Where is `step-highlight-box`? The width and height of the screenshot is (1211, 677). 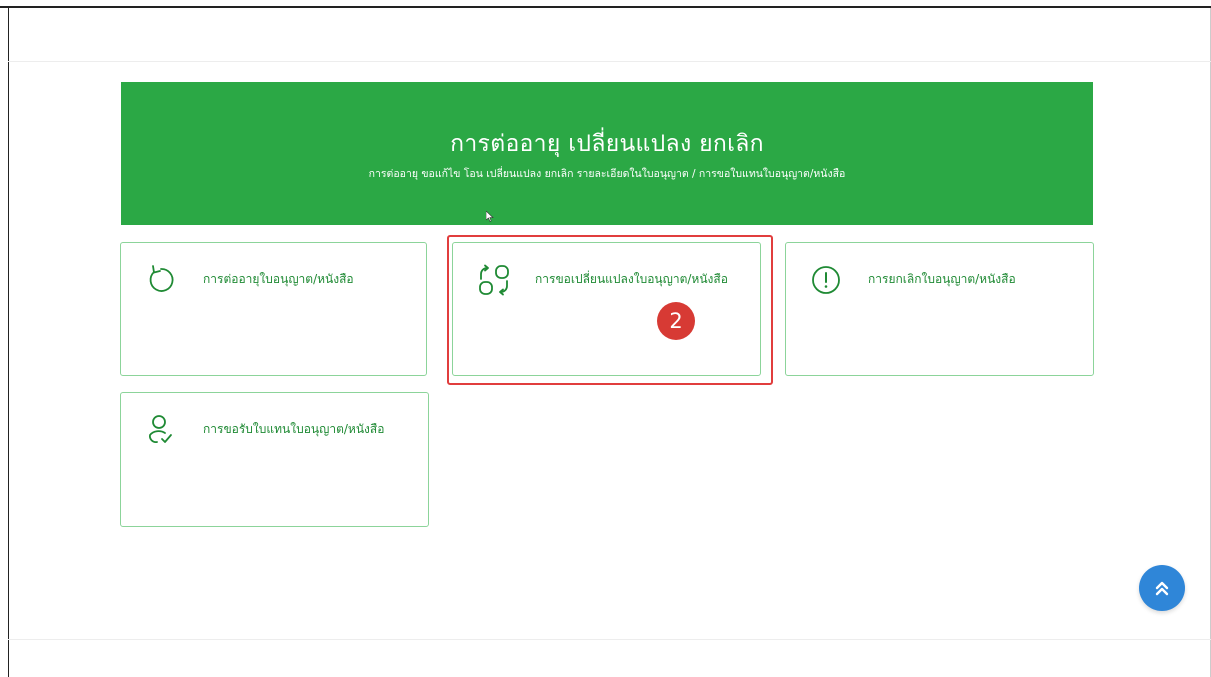 step-highlight-box is located at coordinates (610, 310).